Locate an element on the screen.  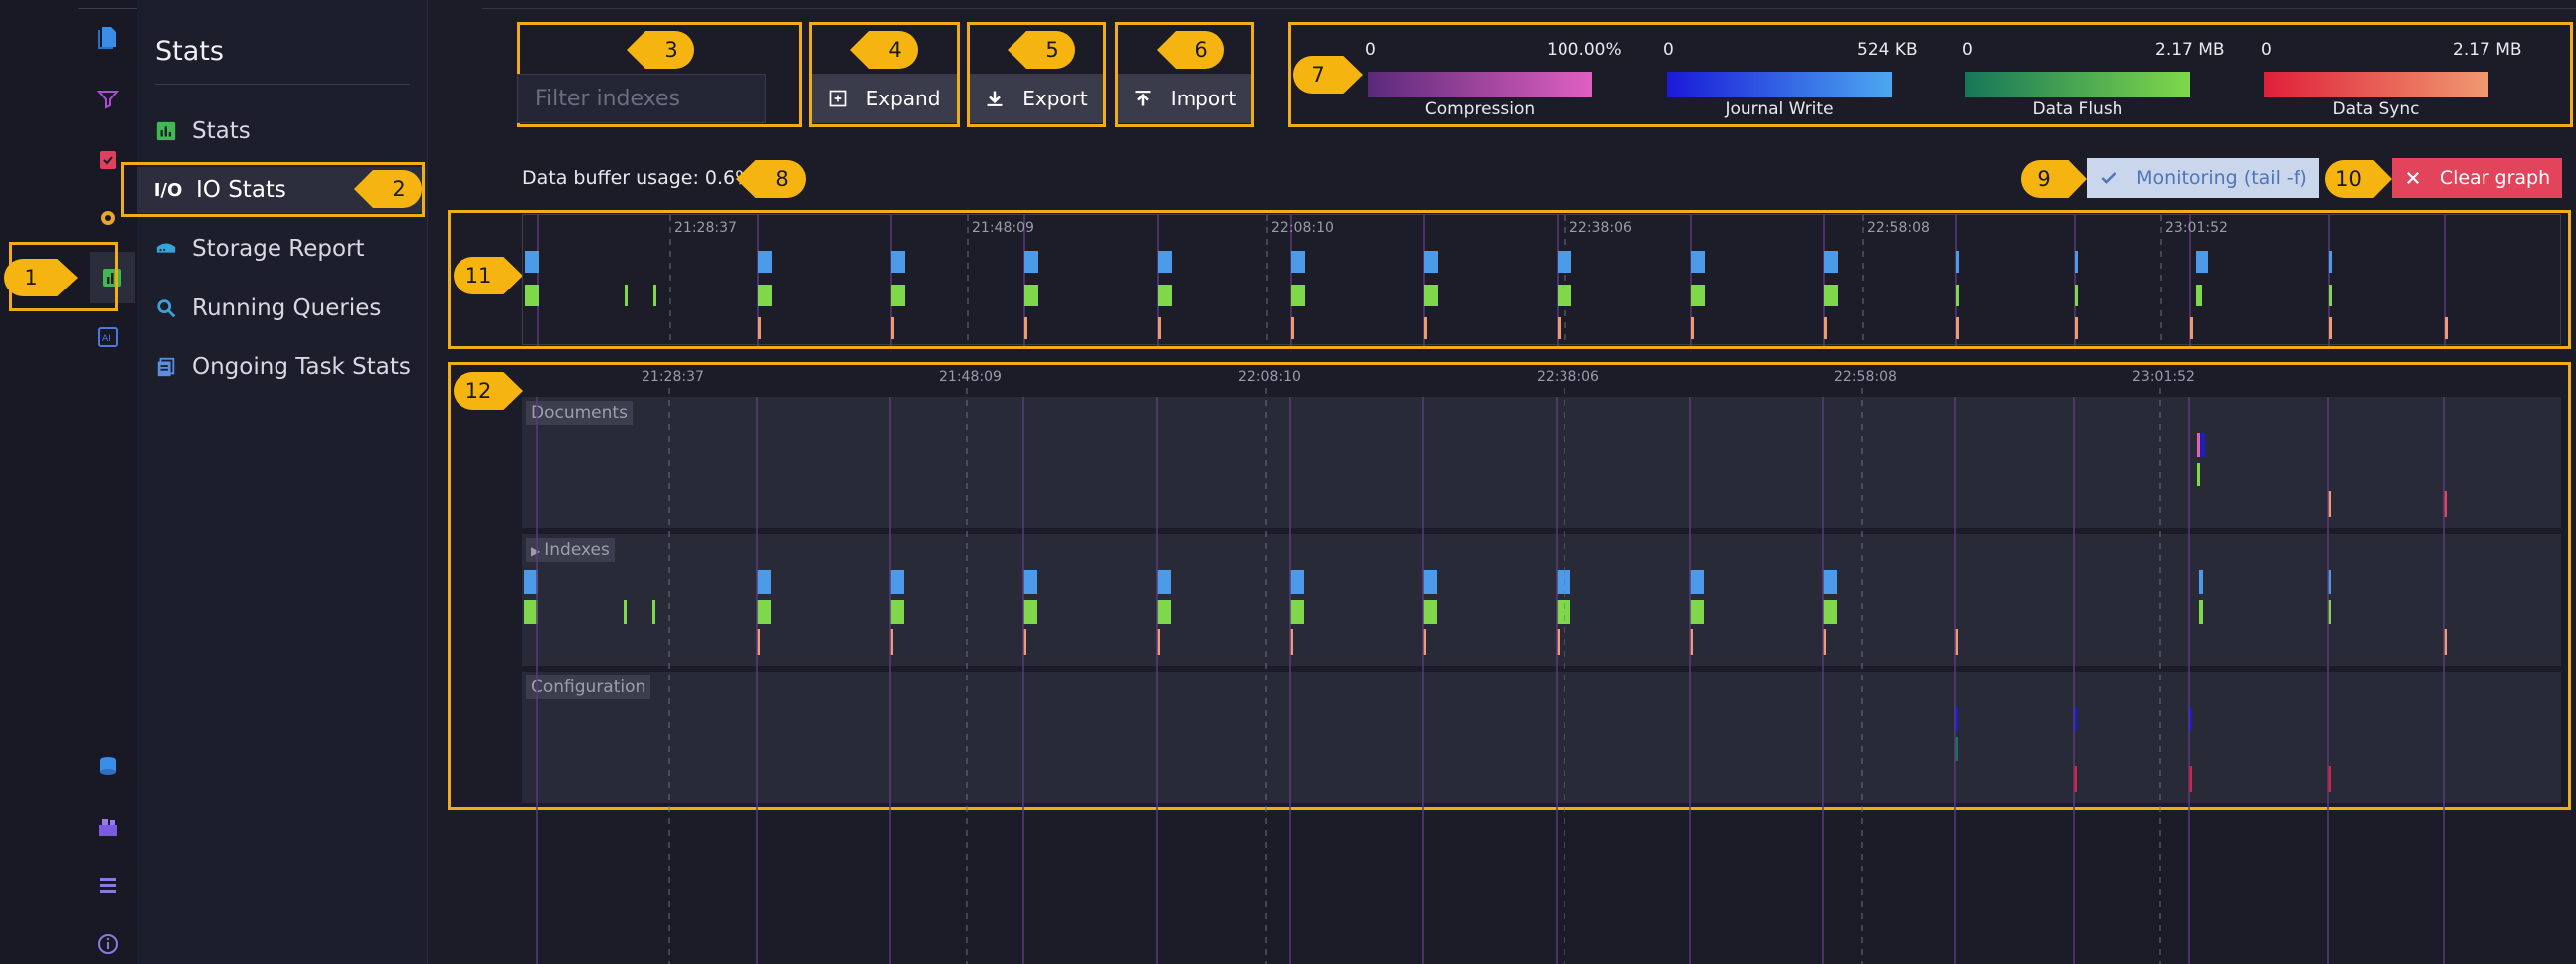
monitoring-tail-button: Monitoring (tail -f) is located at coordinates (2203, 178).